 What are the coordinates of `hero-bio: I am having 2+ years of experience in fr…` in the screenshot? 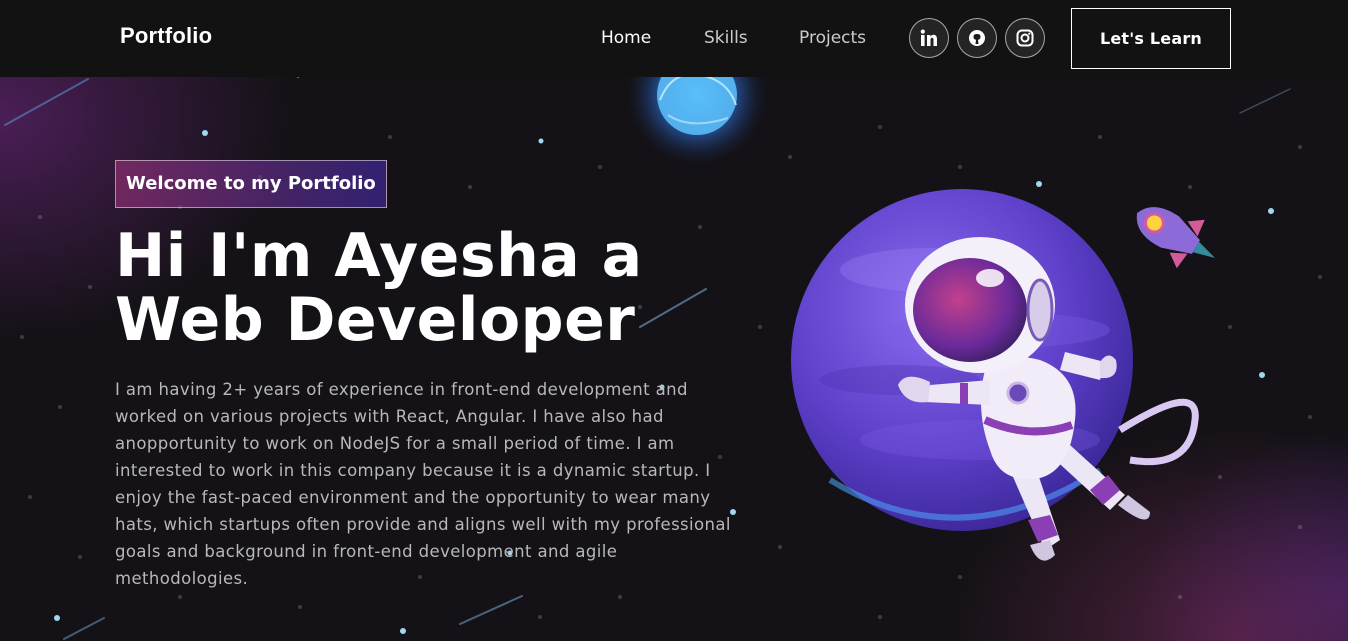 It's located at (423, 484).